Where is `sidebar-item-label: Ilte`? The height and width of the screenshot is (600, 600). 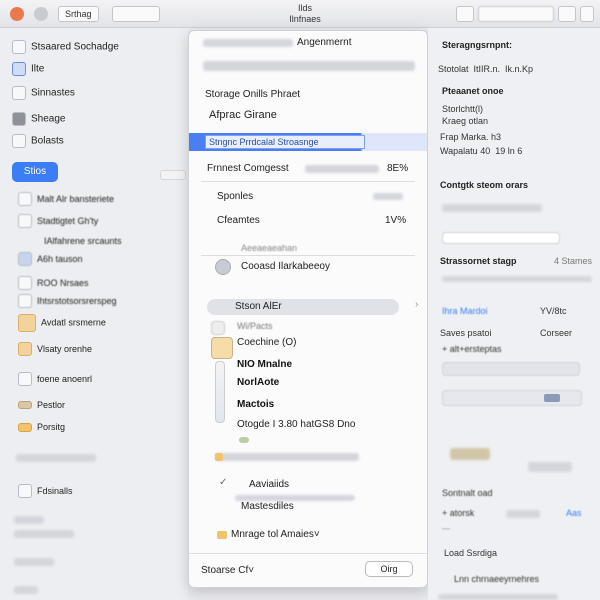
sidebar-item-label: Ilte is located at coordinates (38, 69).